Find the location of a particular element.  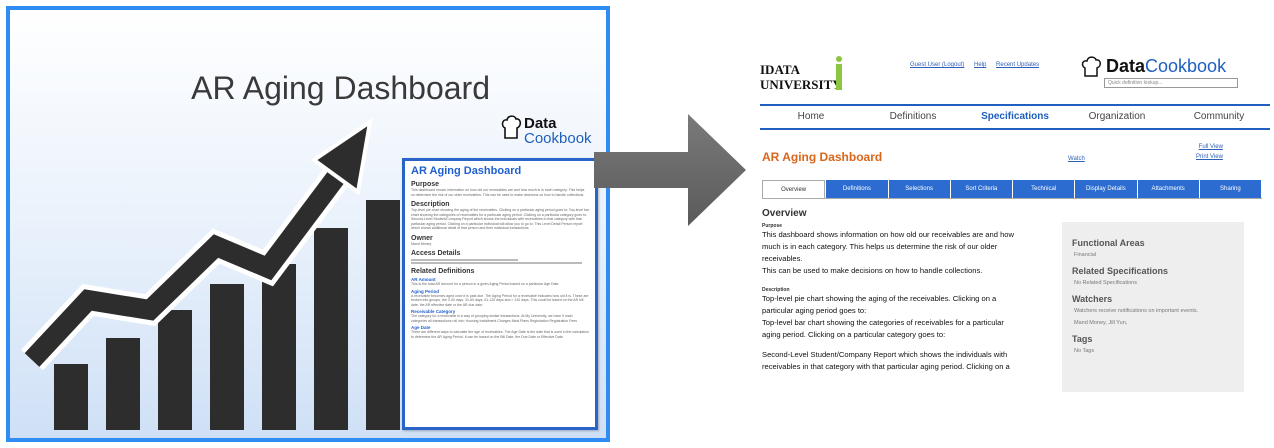

description-line: particular aging period goes to: is located at coordinates (814, 310).